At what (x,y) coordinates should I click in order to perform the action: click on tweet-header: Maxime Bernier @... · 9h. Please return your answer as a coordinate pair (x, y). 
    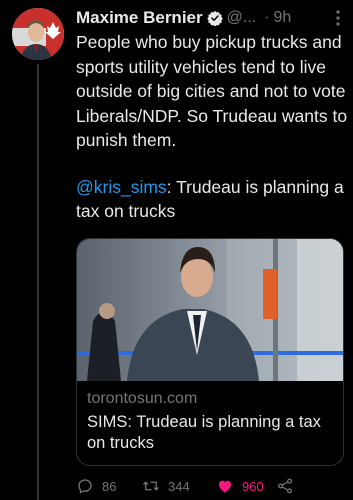
    Looking at the image, I should click on (210, 18).